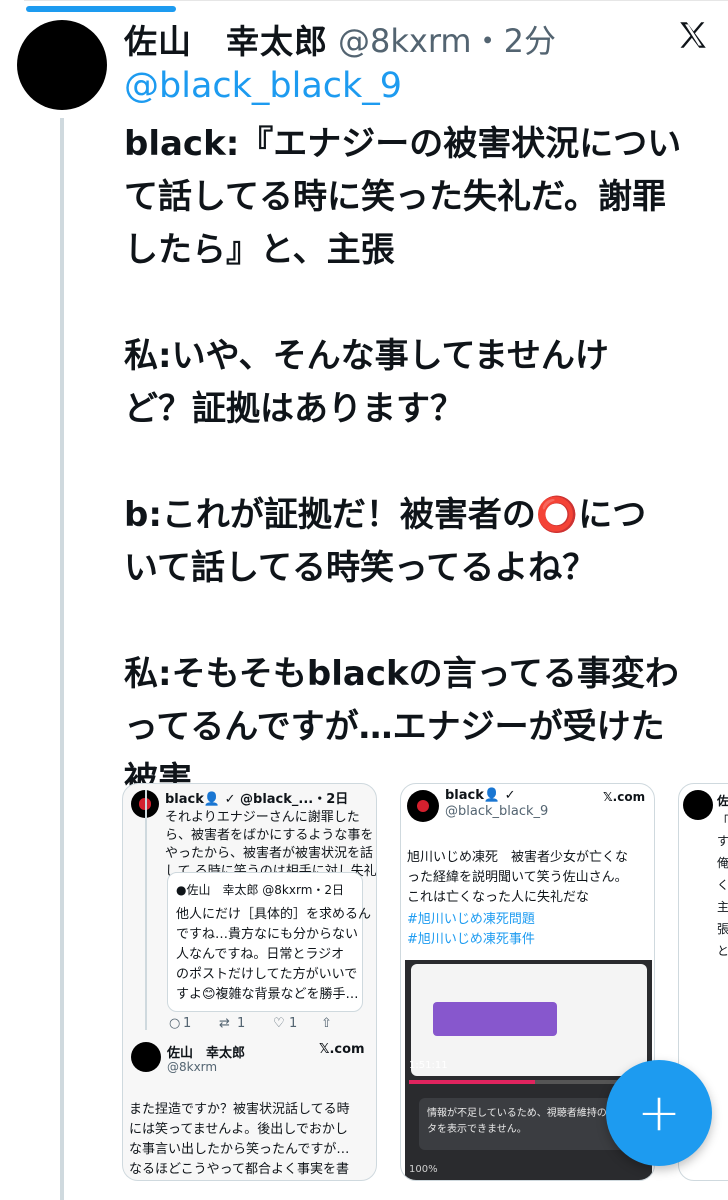  I want to click on card1-retweet-count: 1, so click(241, 1023).